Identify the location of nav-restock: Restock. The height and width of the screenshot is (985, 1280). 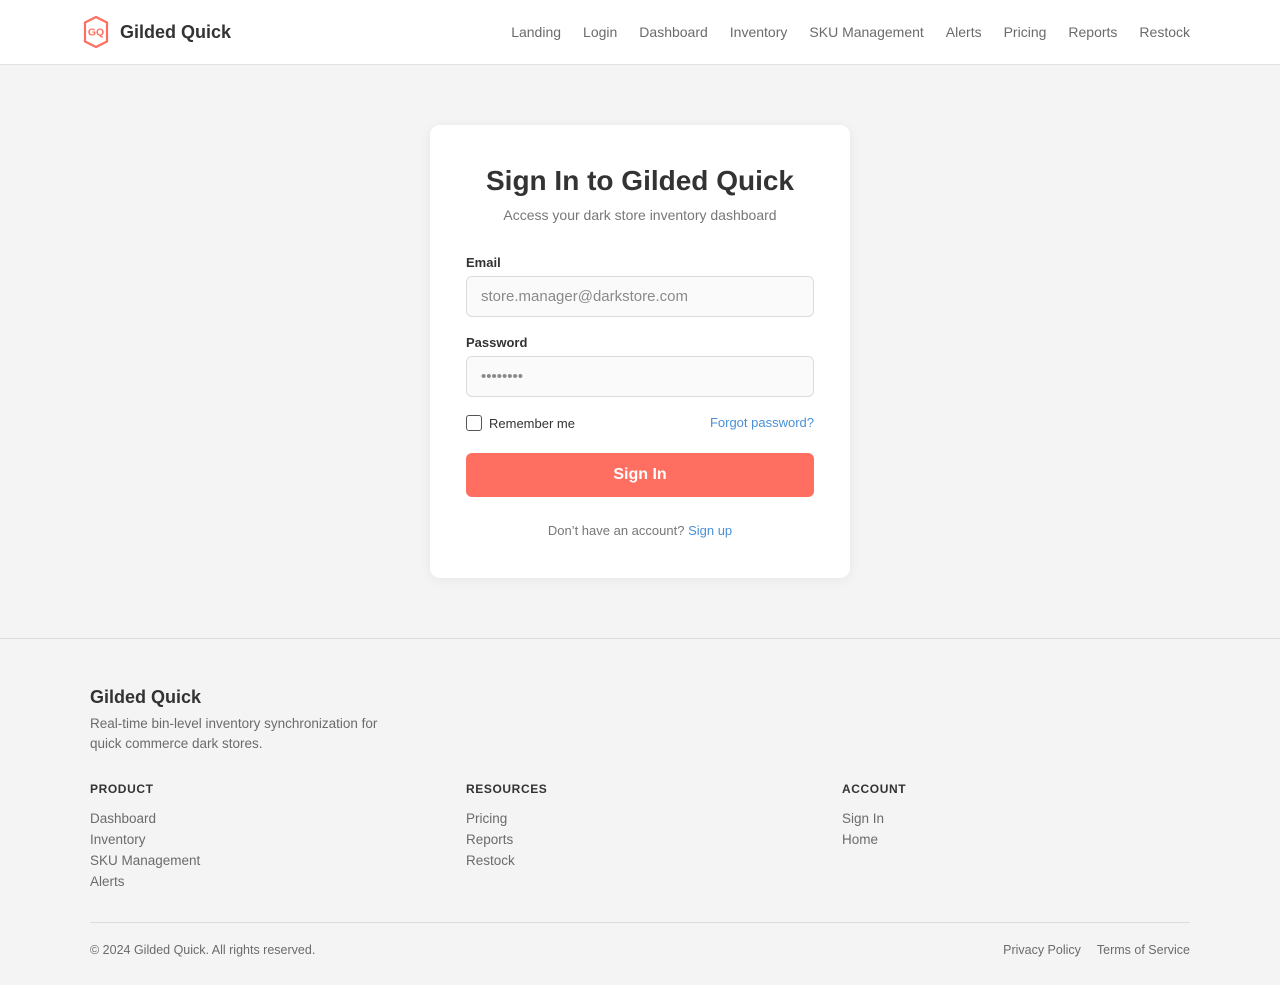
(1164, 32).